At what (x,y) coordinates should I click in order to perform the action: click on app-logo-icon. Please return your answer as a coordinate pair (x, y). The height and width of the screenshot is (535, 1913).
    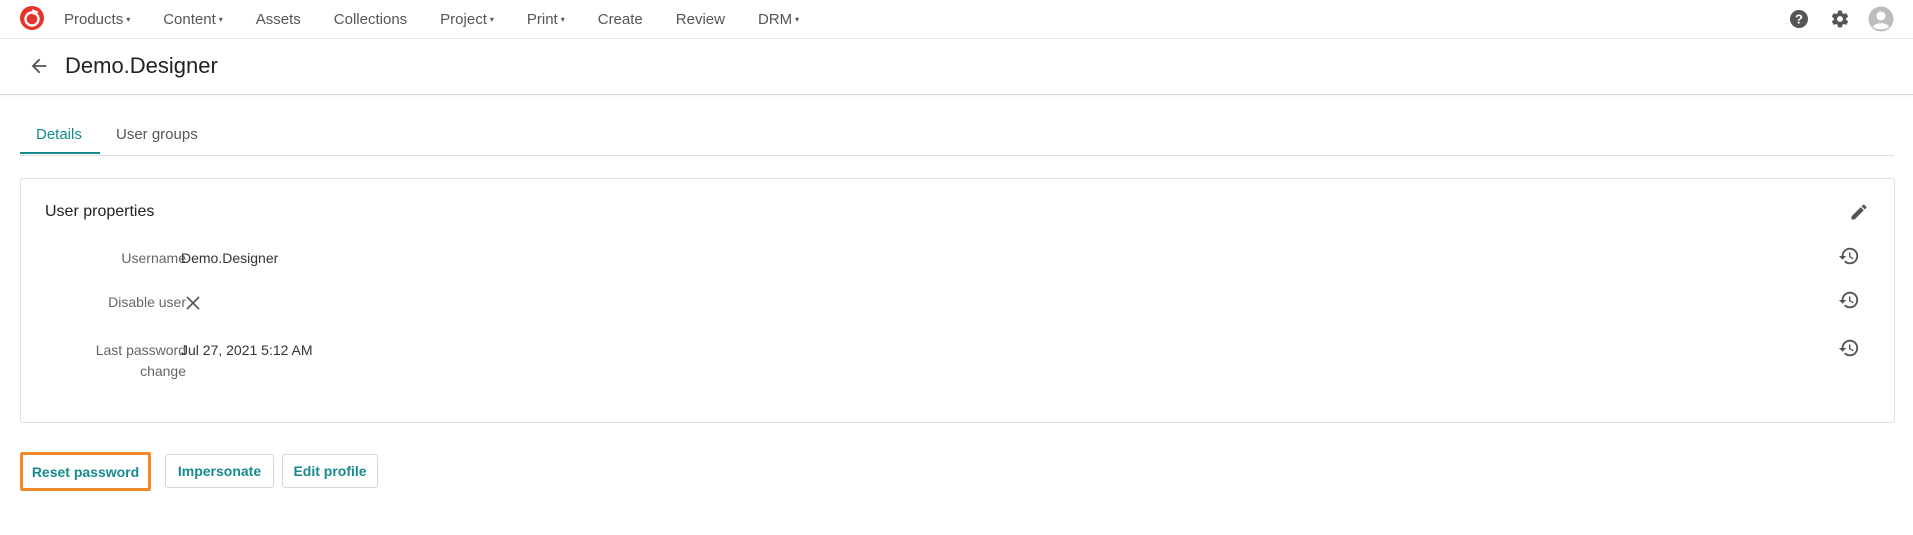
    Looking at the image, I should click on (32, 18).